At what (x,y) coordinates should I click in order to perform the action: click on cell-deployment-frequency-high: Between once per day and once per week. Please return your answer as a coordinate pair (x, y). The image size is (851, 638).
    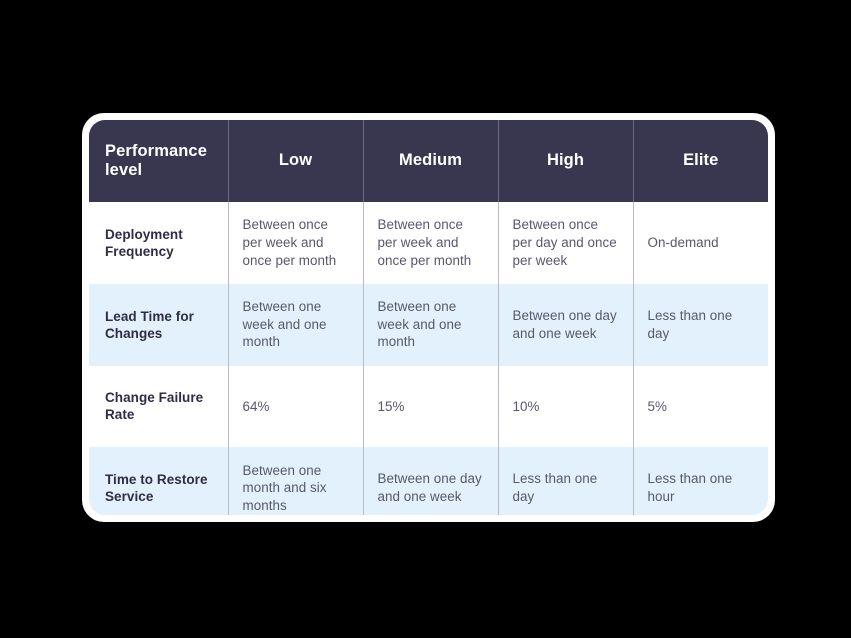
    Looking at the image, I should click on (566, 243).